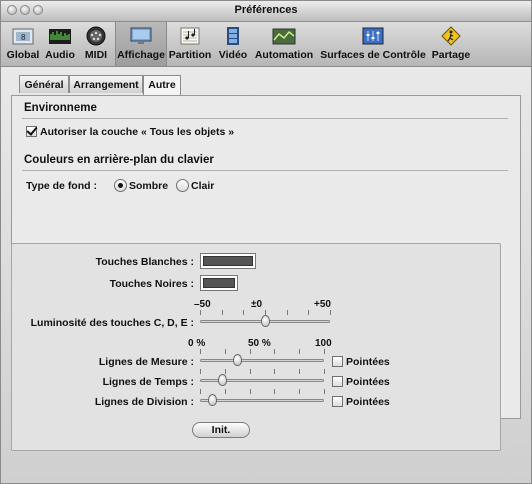  Describe the element at coordinates (233, 36) in the screenshot. I see `video-icon` at that location.